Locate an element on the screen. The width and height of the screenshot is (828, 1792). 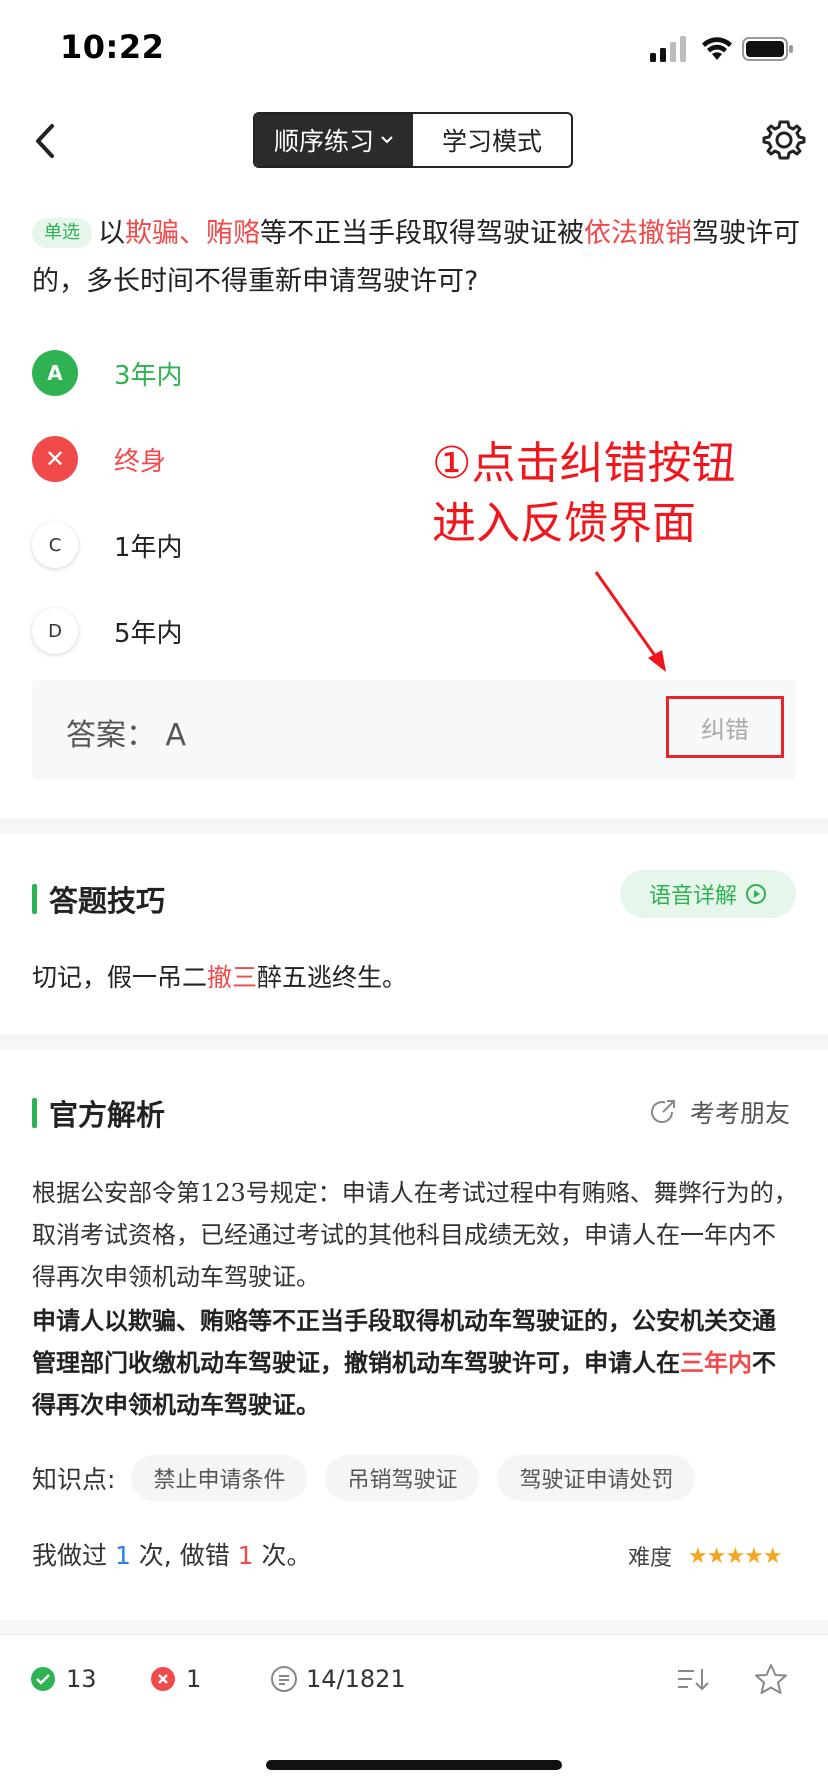
home-indicator is located at coordinates (414, 1765).